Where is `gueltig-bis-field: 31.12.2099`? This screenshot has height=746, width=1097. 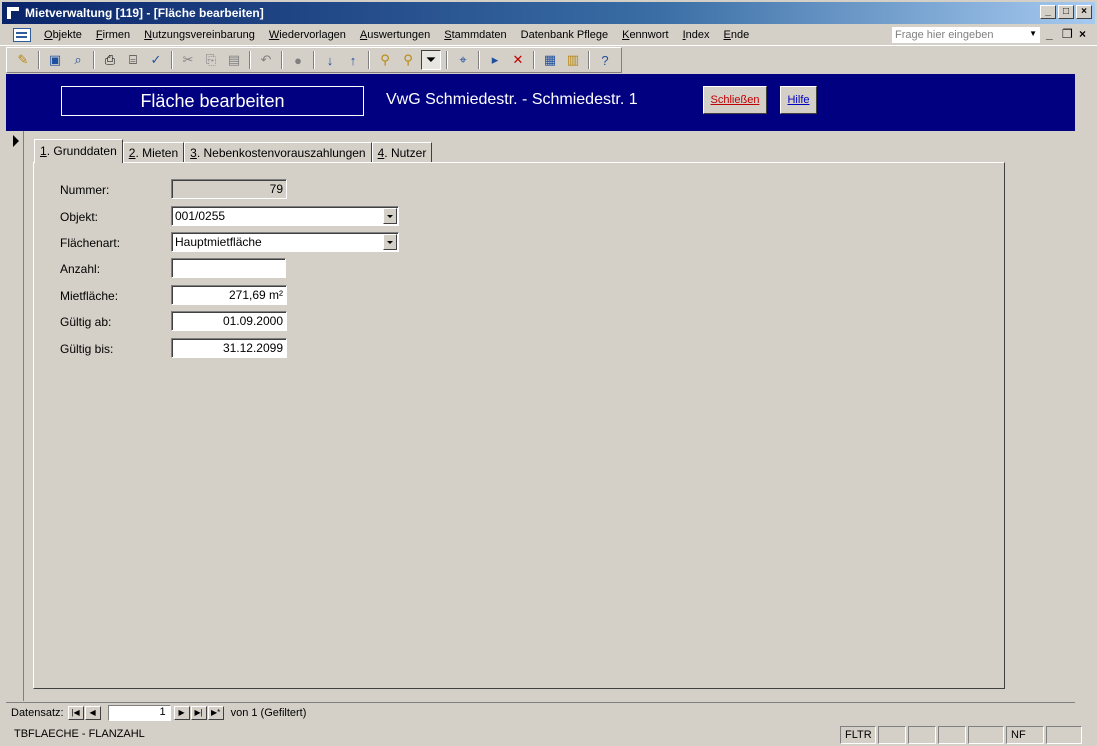 gueltig-bis-field: 31.12.2099 is located at coordinates (229, 348).